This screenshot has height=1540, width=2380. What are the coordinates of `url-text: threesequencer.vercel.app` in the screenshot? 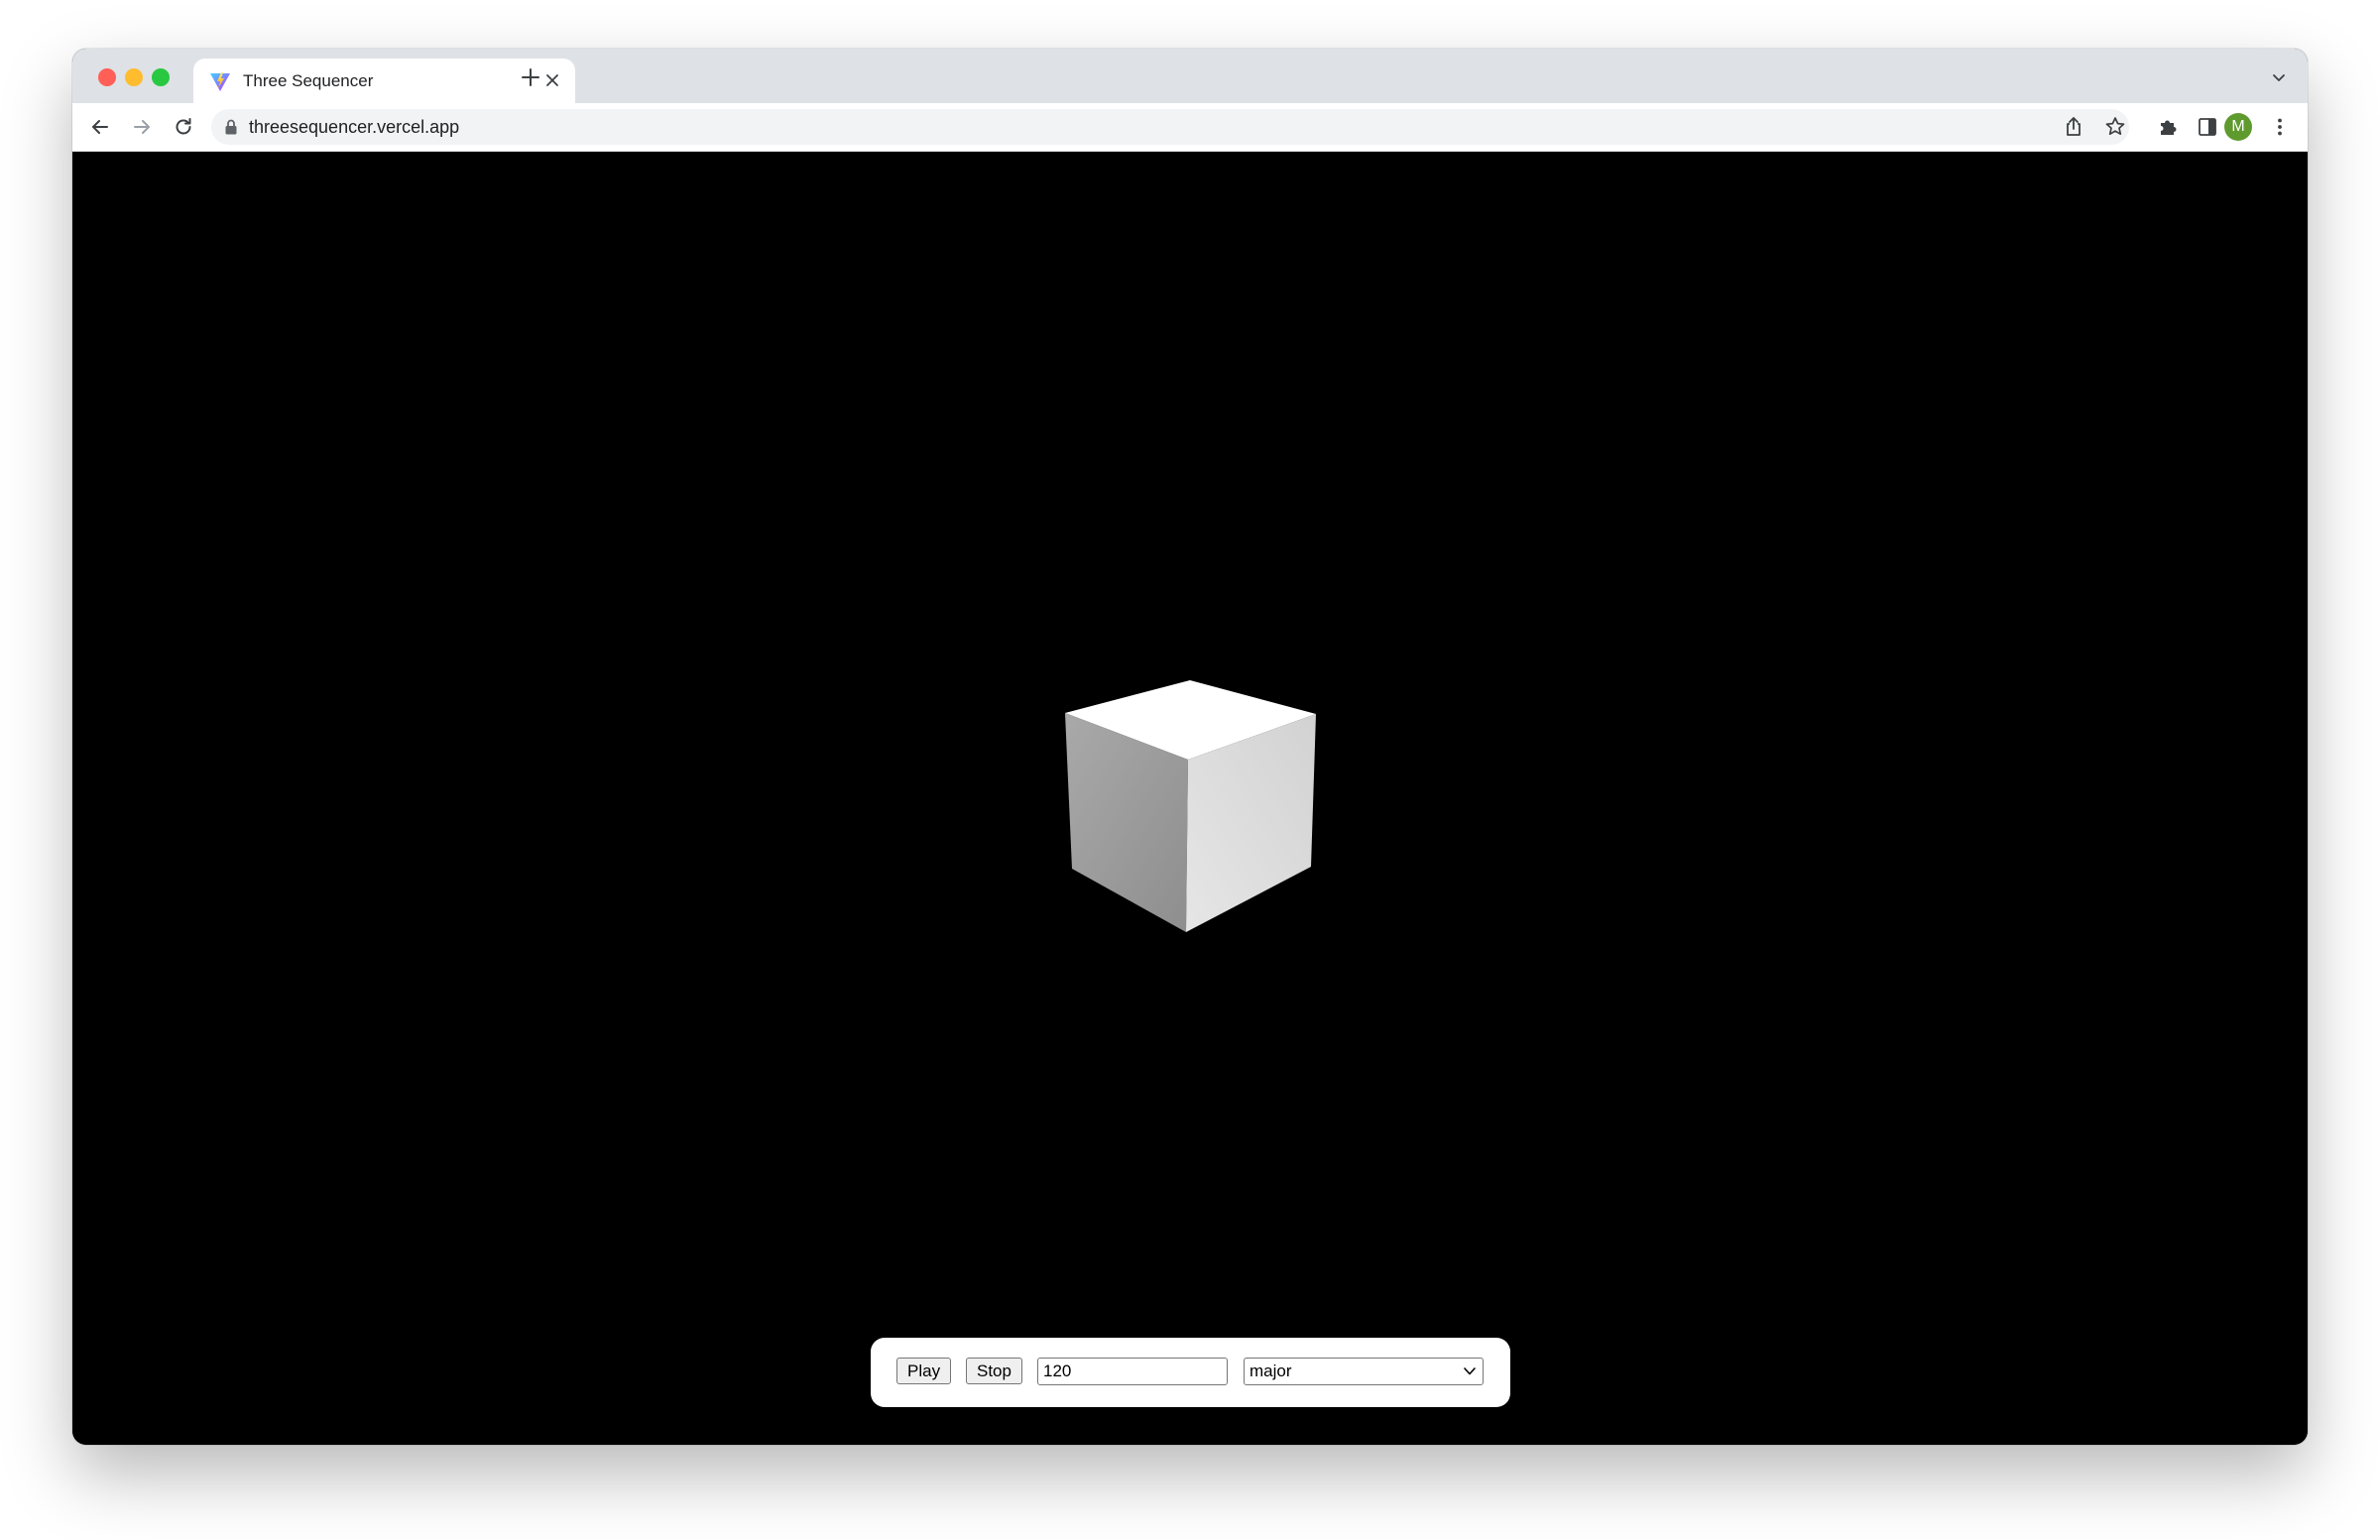 It's located at (354, 127).